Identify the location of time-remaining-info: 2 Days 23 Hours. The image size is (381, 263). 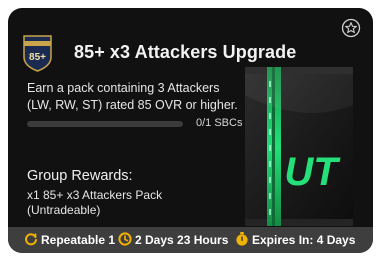
(173, 239).